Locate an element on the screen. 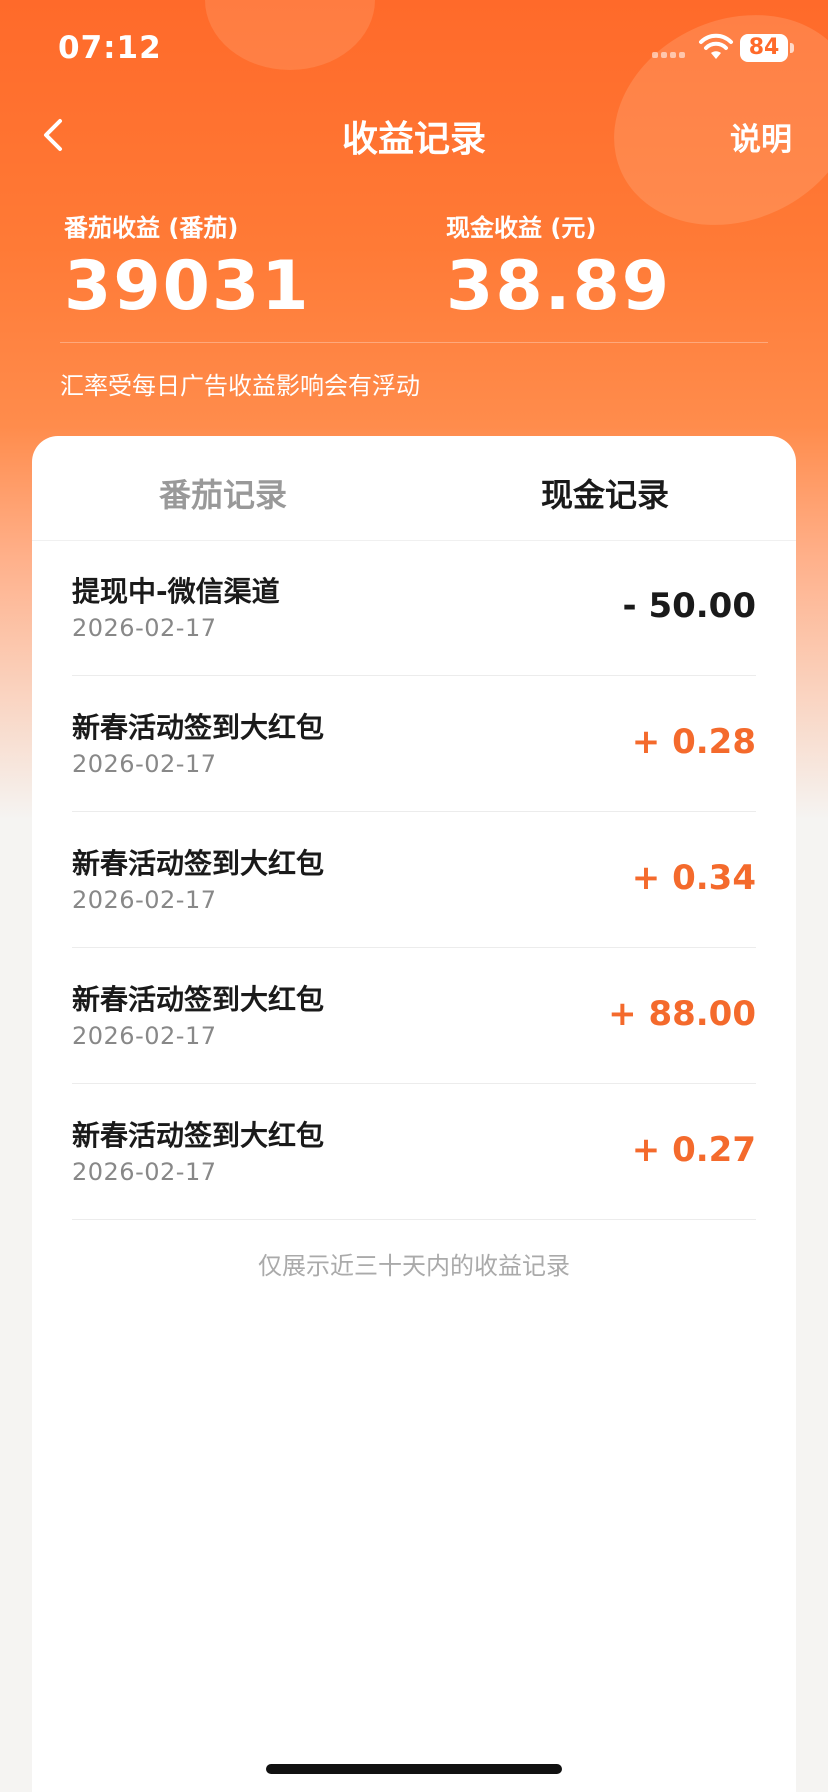  page-title: 收益记录 is located at coordinates (413, 139).